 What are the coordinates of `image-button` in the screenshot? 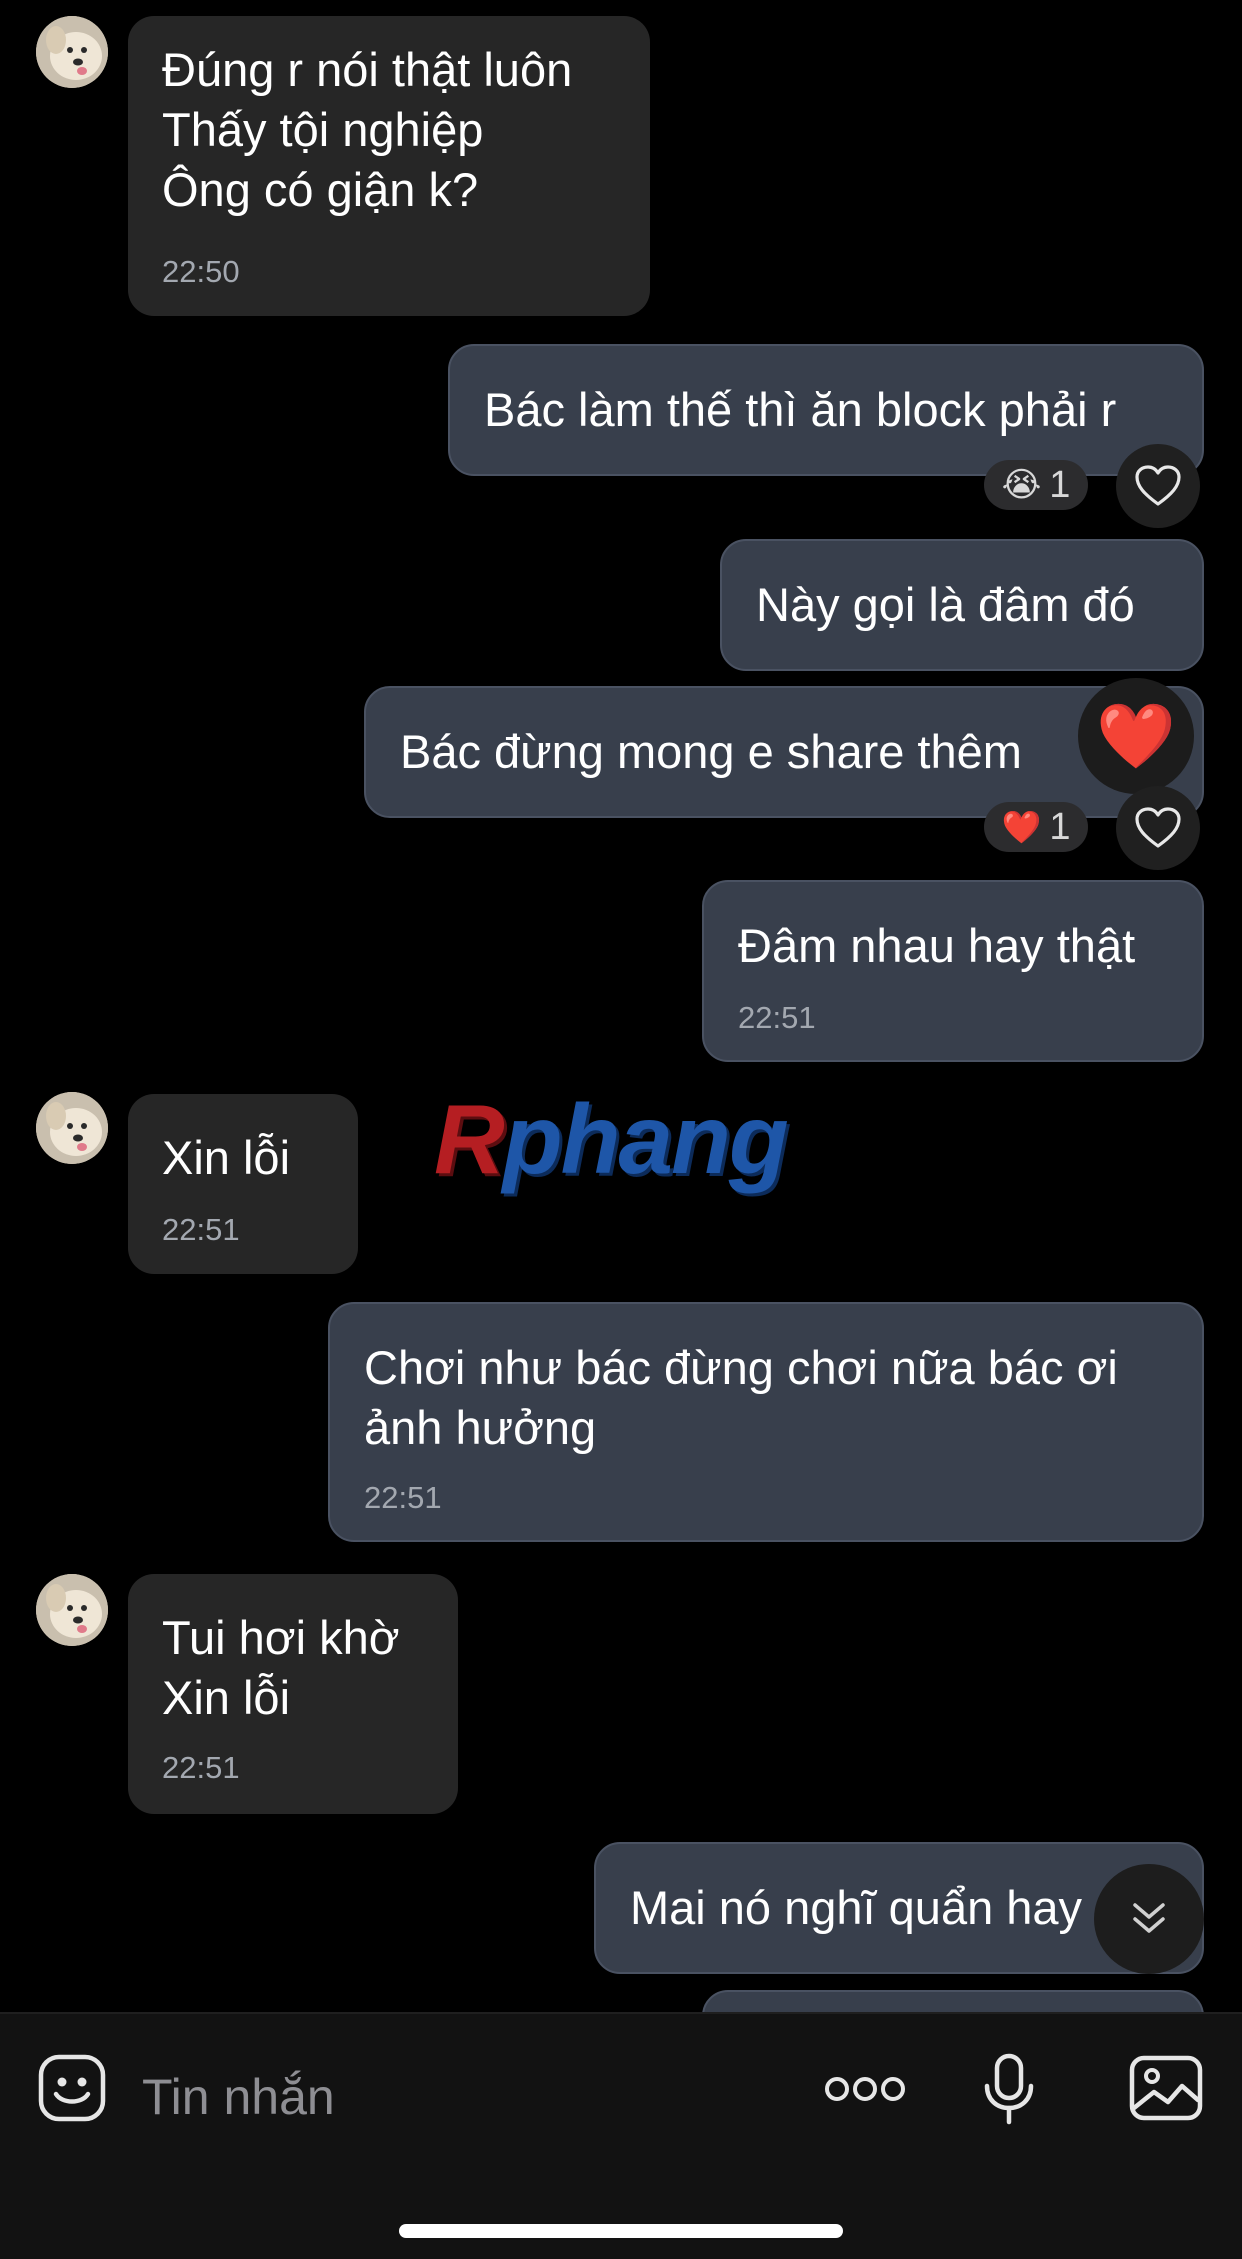 It's located at (1166, 2088).